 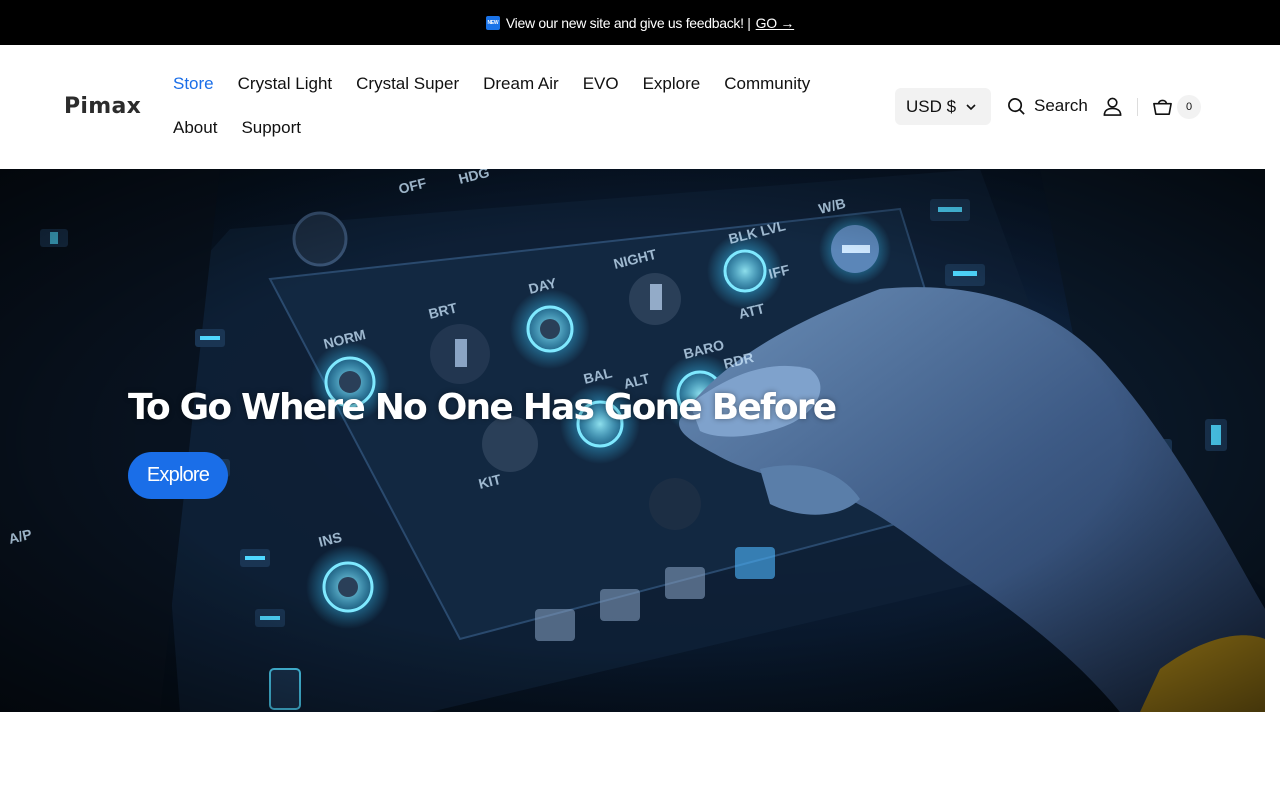 What do you see at coordinates (775, 23) in the screenshot?
I see `announcement-link: GO →` at bounding box center [775, 23].